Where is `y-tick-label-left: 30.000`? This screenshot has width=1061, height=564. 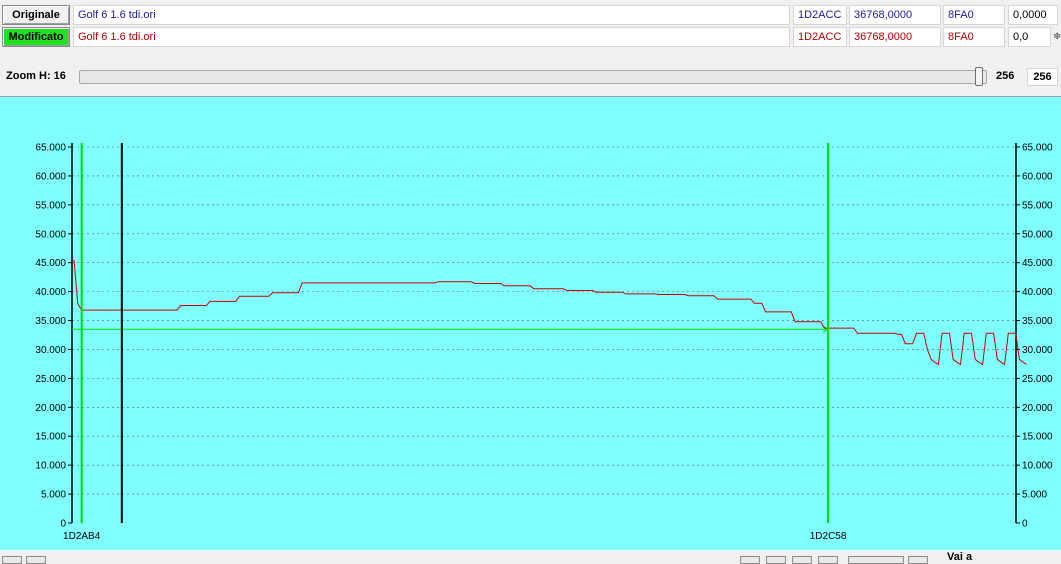 y-tick-label-left: 30.000 is located at coordinates (50, 350).